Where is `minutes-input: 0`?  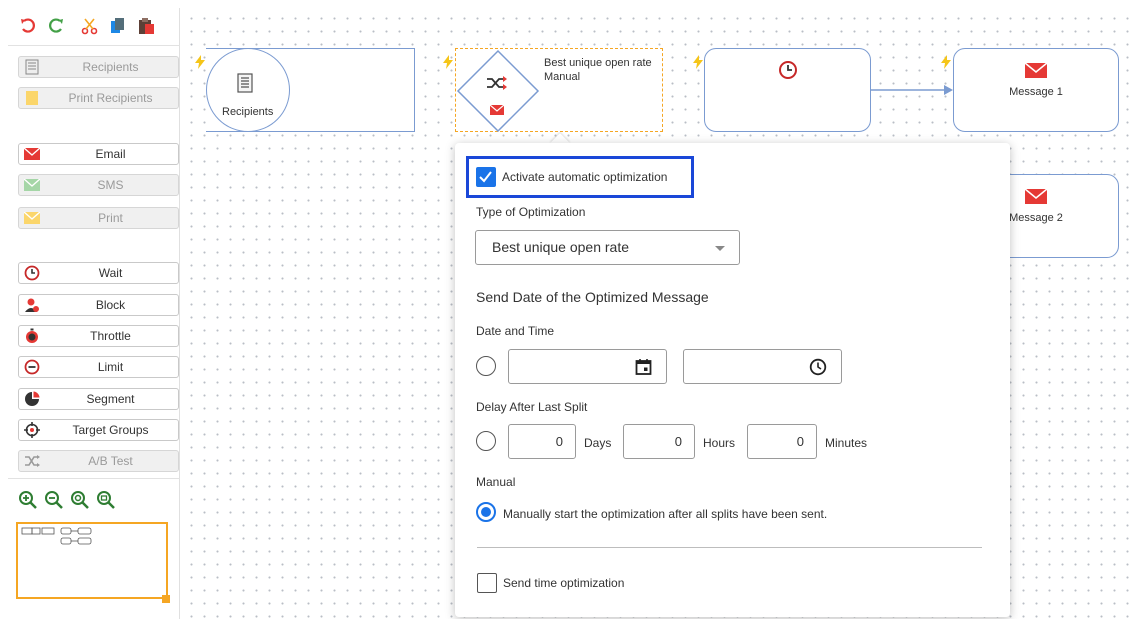 minutes-input: 0 is located at coordinates (782, 441).